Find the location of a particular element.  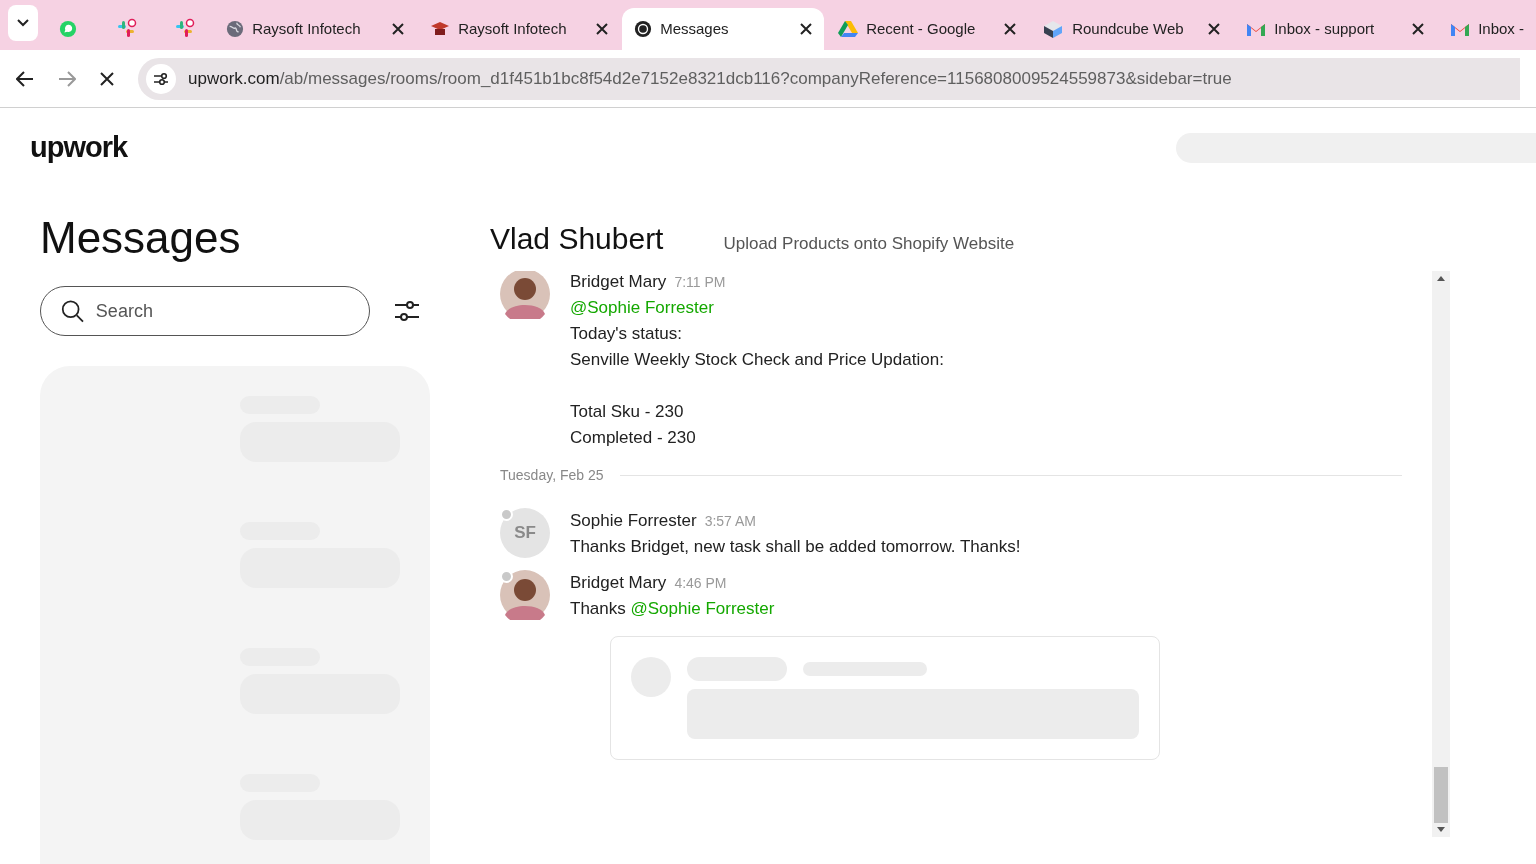

browser-tab: Recent - Google is located at coordinates (927, 29).